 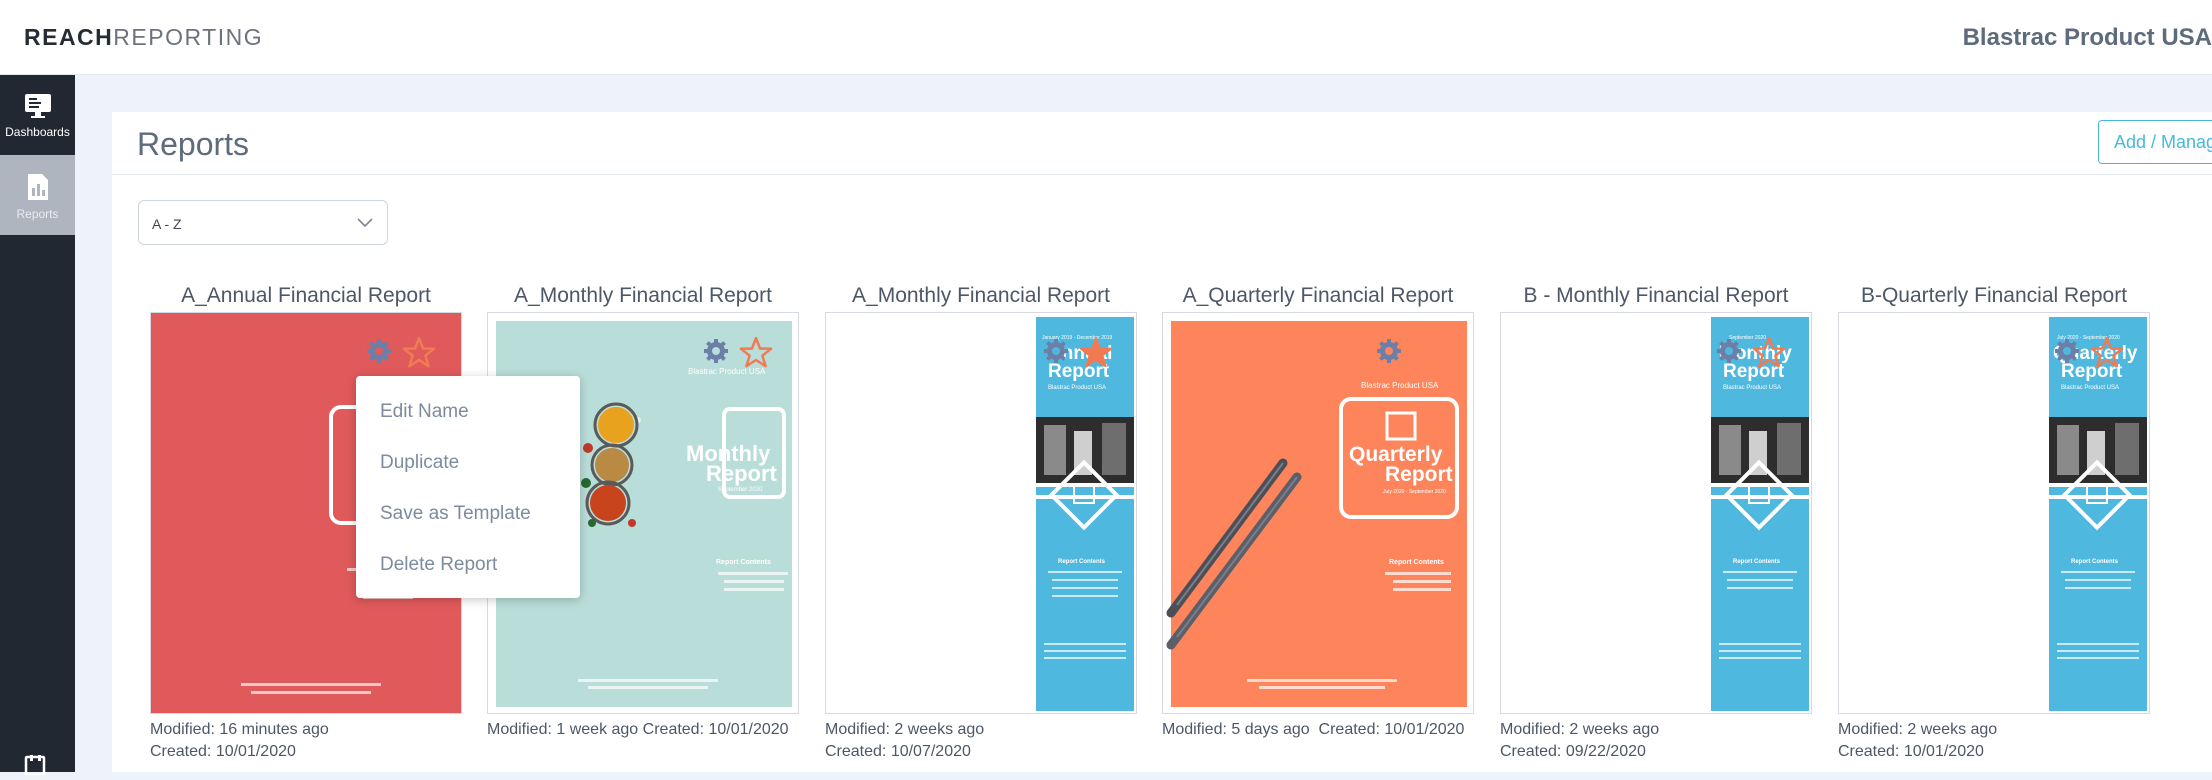 What do you see at coordinates (1106, 37) in the screenshot?
I see `top-bar: REACHREPORTING Blastrac Product USA` at bounding box center [1106, 37].